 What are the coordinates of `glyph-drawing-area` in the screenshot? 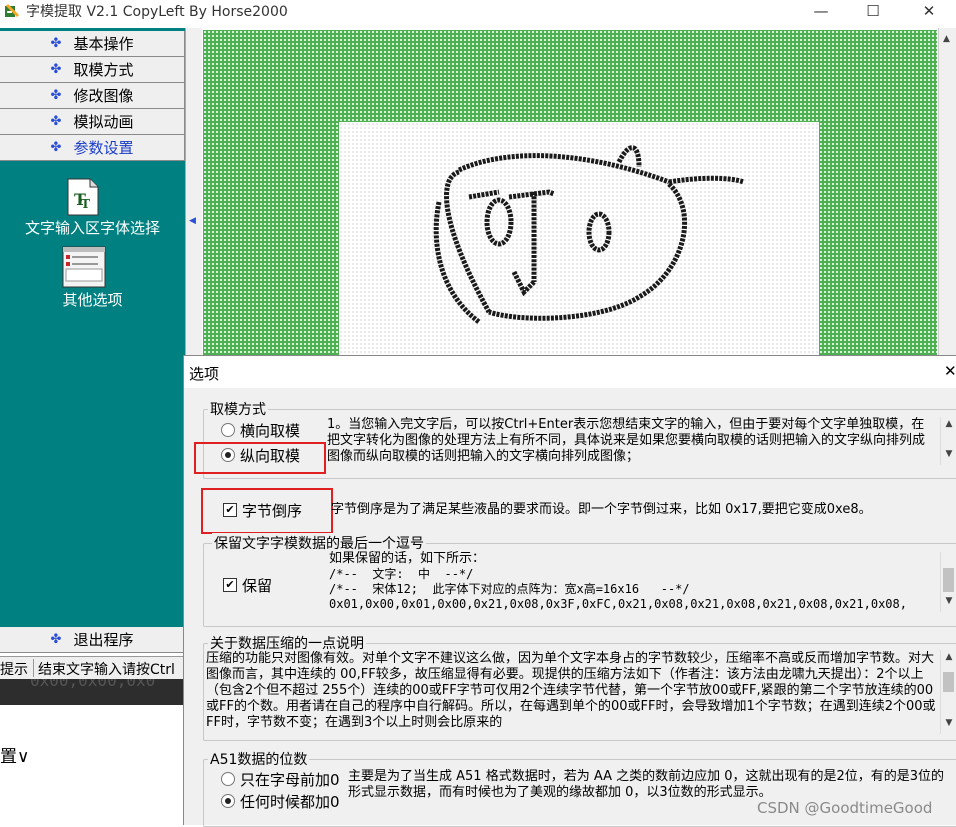 It's located at (579, 242).